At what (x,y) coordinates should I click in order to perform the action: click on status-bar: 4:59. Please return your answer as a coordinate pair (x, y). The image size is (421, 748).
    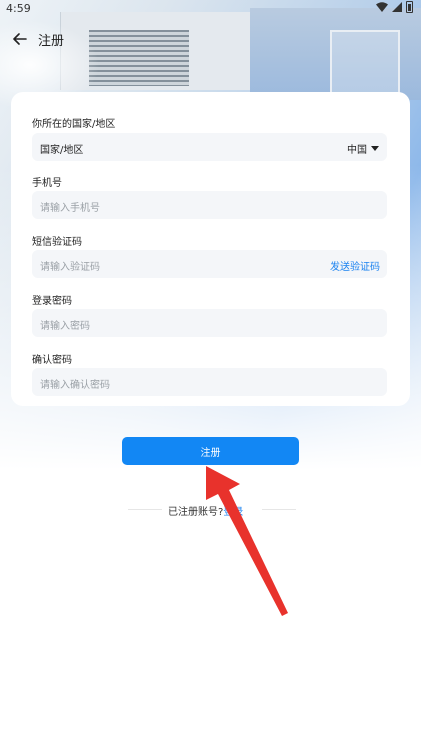
    Looking at the image, I should click on (210, 8).